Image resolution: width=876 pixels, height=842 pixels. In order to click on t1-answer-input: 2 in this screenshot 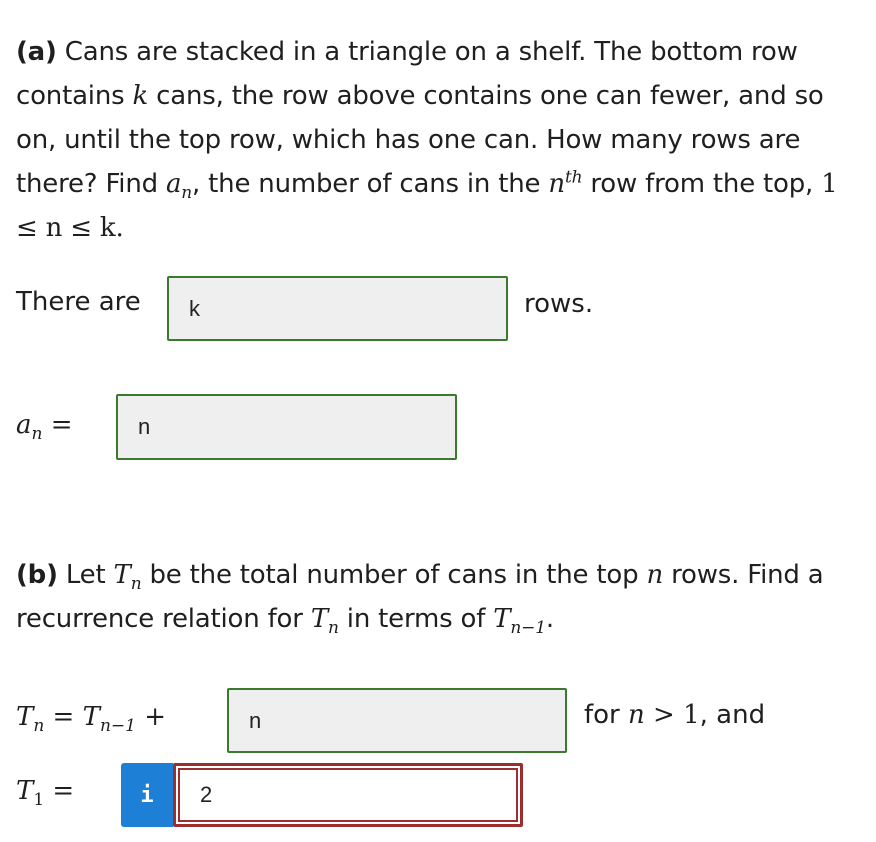, I will do `click(348, 795)`.